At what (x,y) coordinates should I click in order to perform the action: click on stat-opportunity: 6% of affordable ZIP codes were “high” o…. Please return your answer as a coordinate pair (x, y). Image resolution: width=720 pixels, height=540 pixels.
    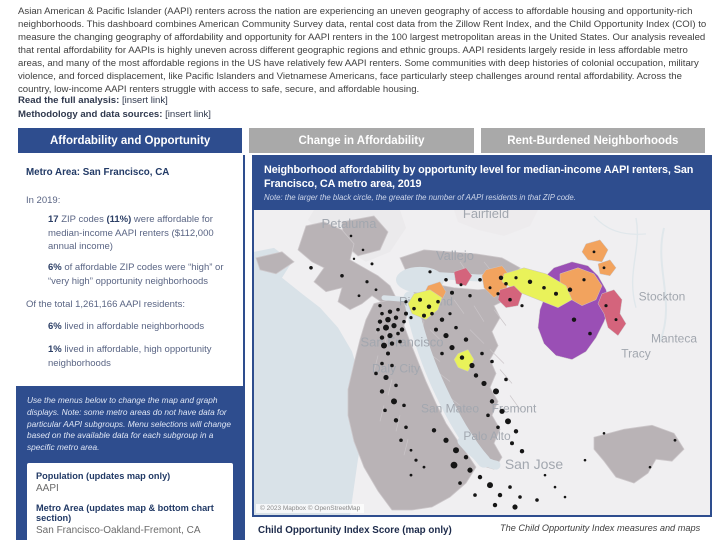
    Looking at the image, I should click on (136, 274).